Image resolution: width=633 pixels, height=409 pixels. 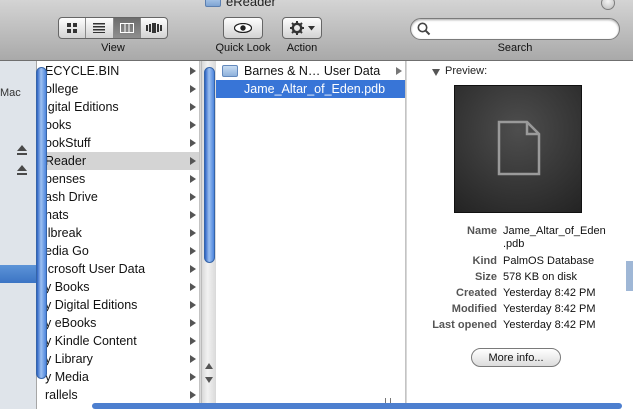 I want to click on list-item-label: ECYCLE.BIN, so click(x=82, y=71).